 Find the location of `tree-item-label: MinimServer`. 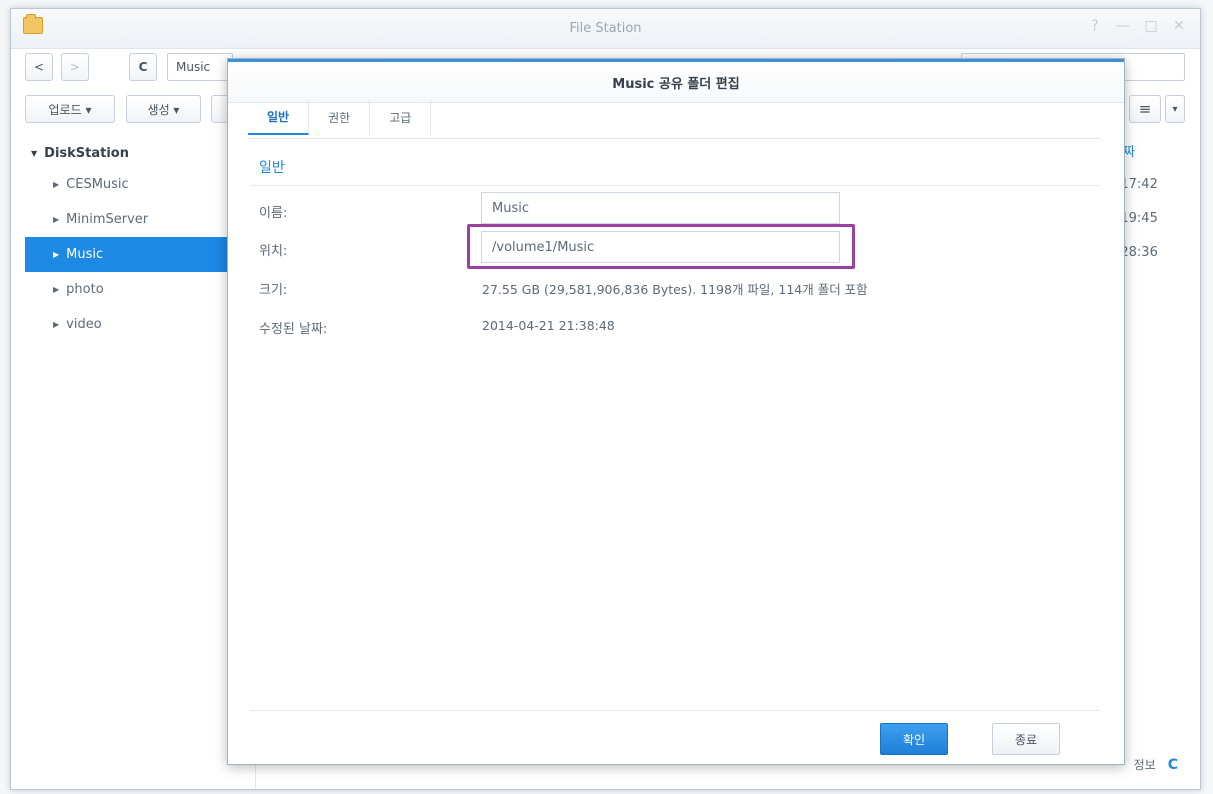

tree-item-label: MinimServer is located at coordinates (107, 219).